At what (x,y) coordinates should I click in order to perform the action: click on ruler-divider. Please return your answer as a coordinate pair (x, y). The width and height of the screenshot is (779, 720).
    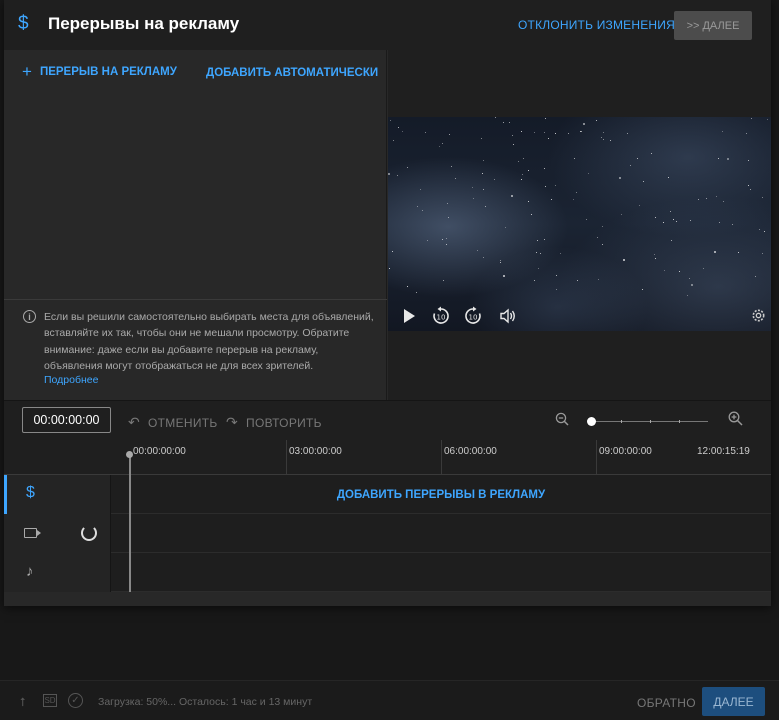
    Looking at the image, I should click on (596, 457).